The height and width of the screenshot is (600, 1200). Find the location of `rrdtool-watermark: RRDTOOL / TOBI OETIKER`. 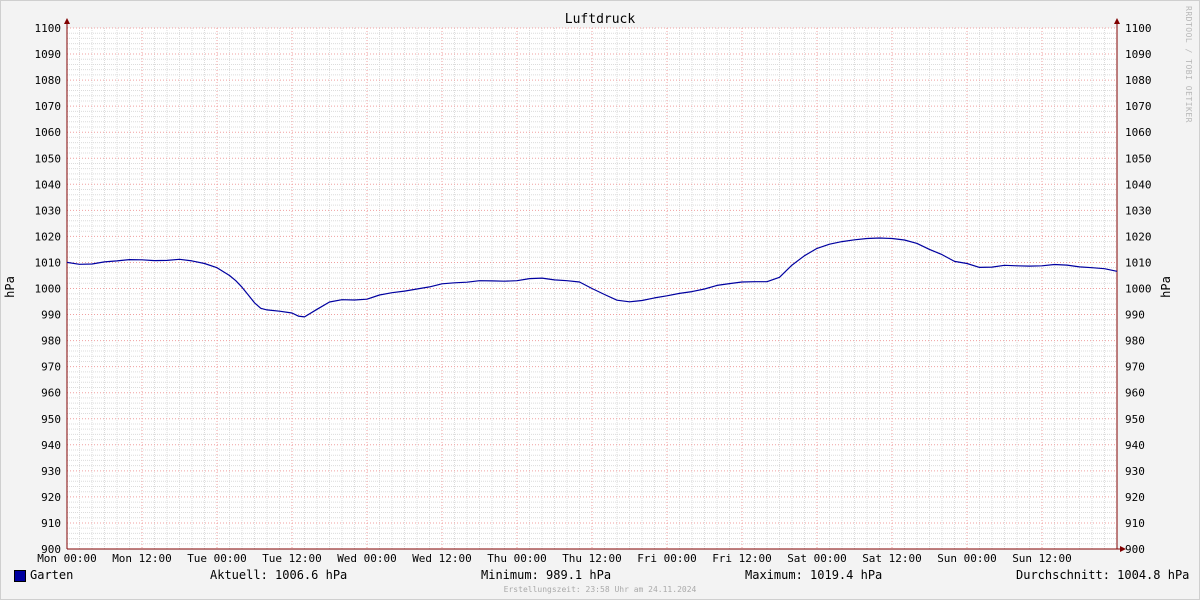

rrdtool-watermark: RRDTOOL / TOBI OETIKER is located at coordinates (1188, 64).